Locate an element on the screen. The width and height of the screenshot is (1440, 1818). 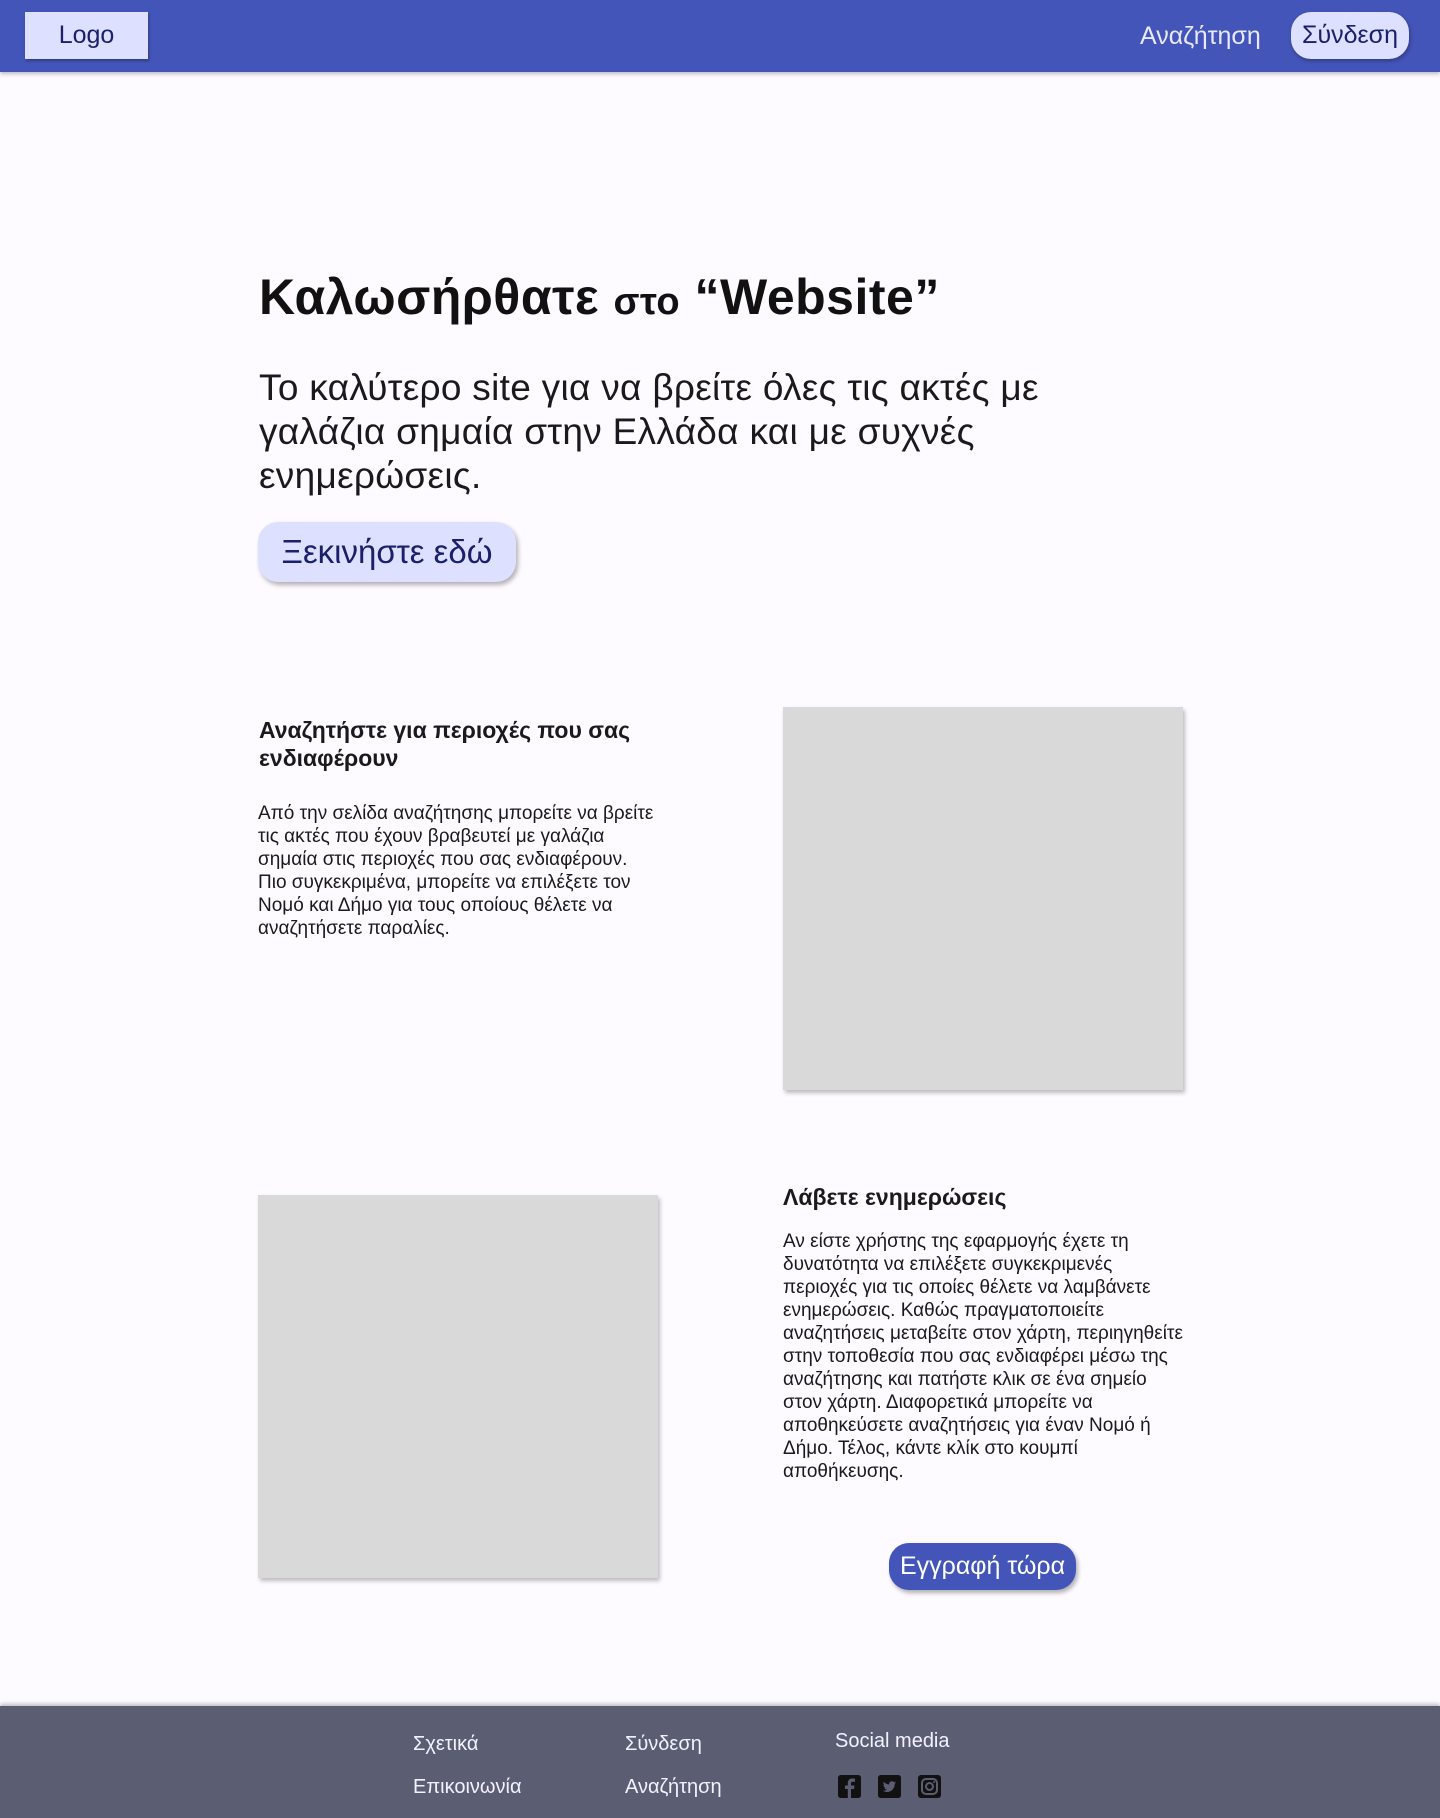
twitter-icon is located at coordinates (889, 1786).